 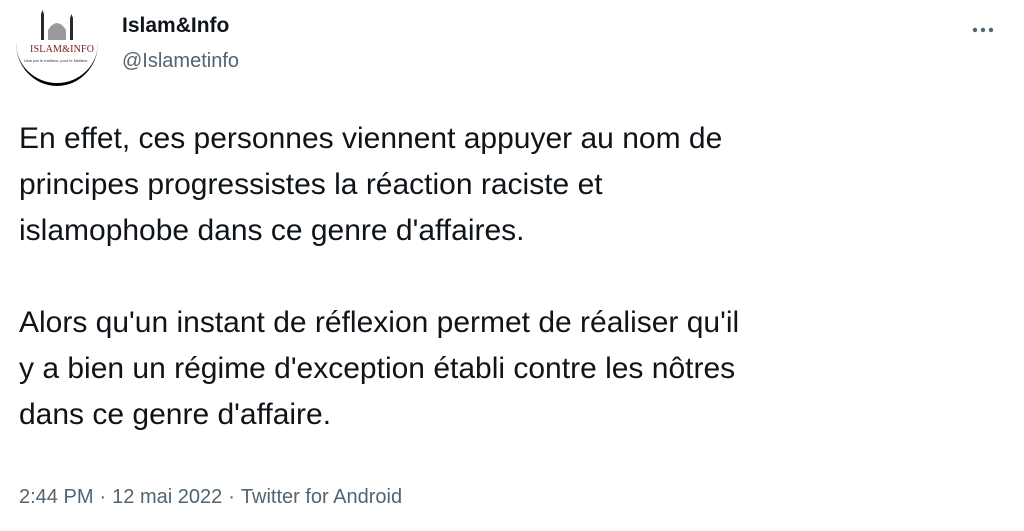 What do you see at coordinates (62, 49) in the screenshot?
I see `avatar-logo-text: ISLAM&INFO` at bounding box center [62, 49].